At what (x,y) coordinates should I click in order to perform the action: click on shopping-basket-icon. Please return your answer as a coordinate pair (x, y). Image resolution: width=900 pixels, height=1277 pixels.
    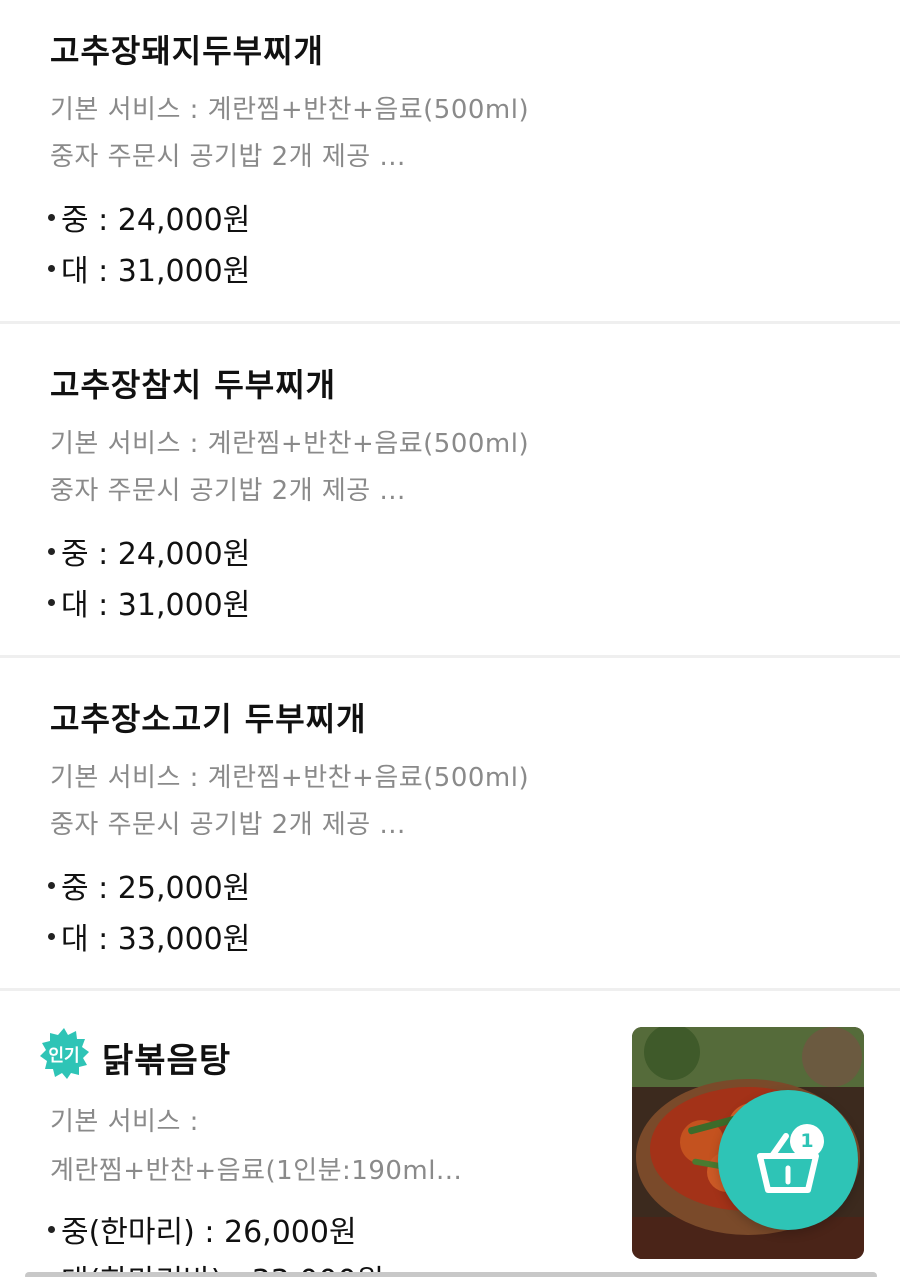
    Looking at the image, I should click on (788, 1163).